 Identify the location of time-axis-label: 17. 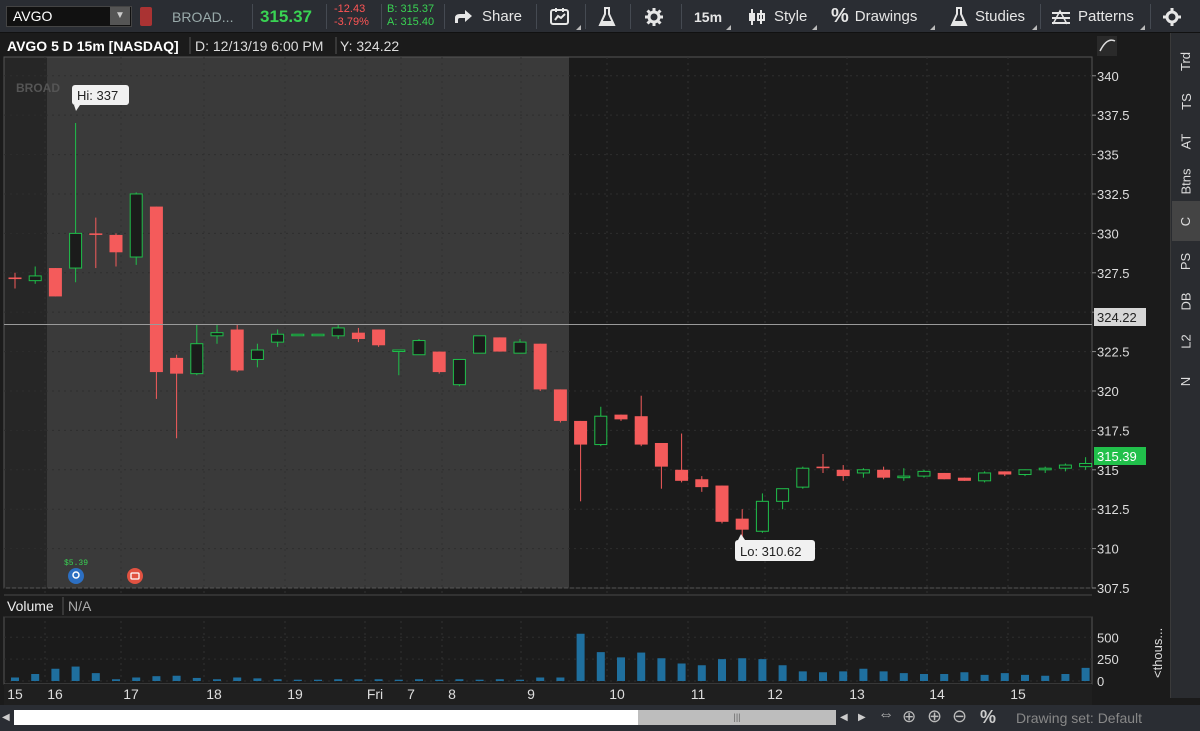
(131, 694).